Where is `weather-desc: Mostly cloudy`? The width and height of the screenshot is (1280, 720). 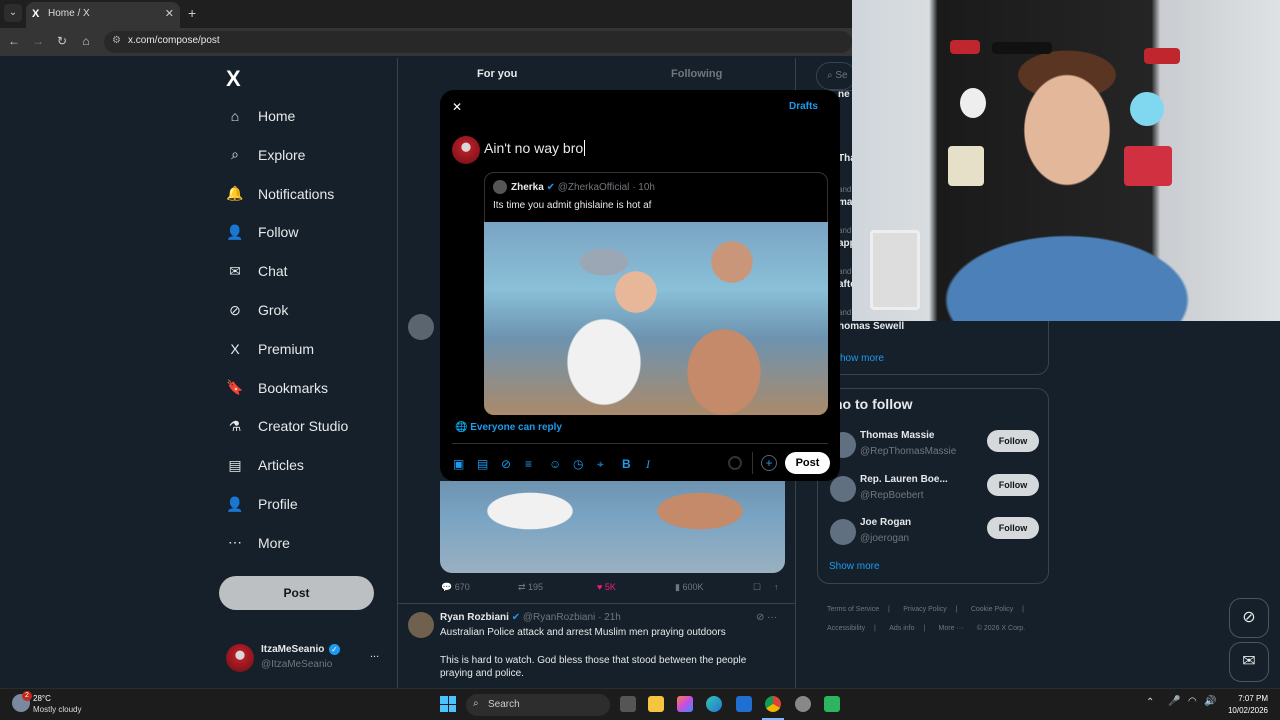 weather-desc: Mostly cloudy is located at coordinates (57, 709).